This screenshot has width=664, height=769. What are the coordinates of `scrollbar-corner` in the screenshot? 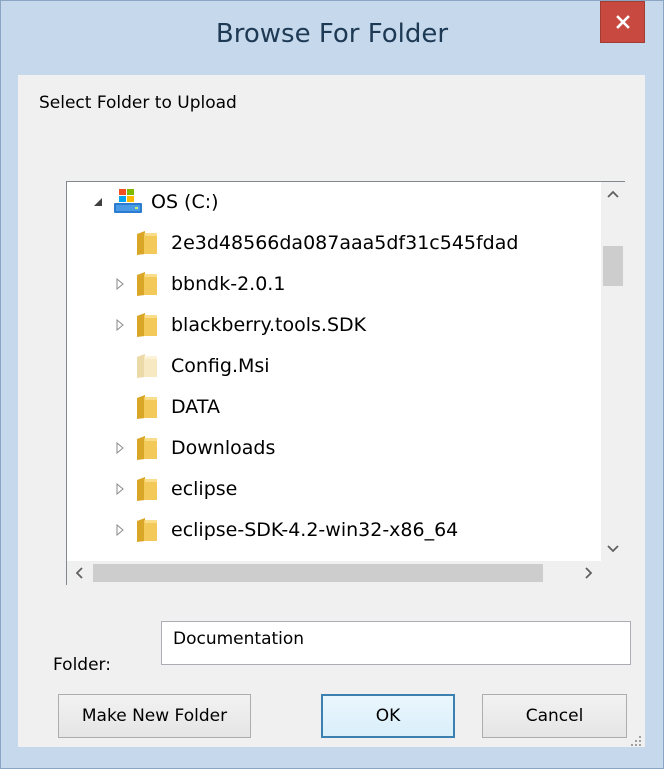 It's located at (613, 573).